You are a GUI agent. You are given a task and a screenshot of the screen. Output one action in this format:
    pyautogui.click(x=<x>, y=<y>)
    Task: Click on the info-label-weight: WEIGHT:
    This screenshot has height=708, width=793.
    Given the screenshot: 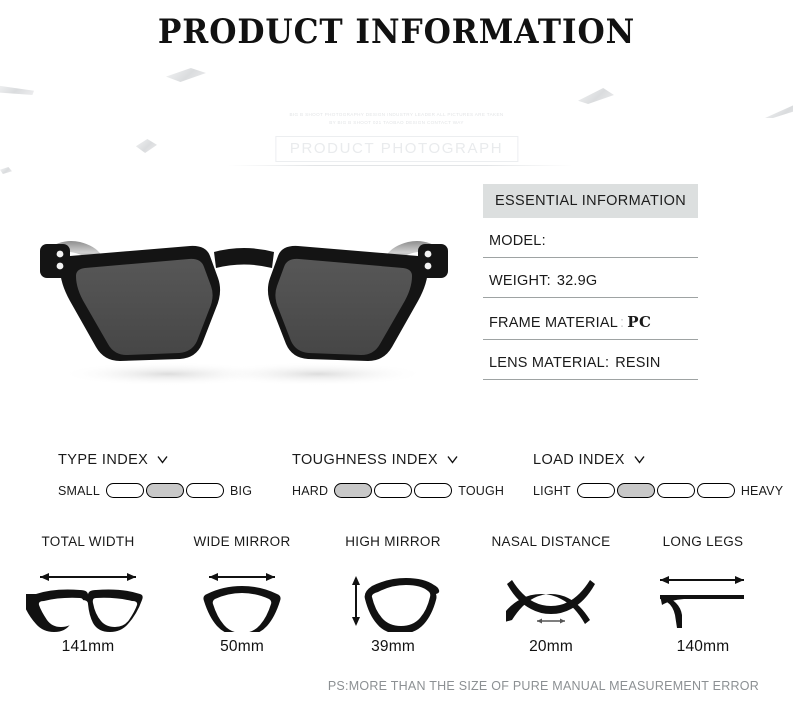 What is the action you would take?
    pyautogui.click(x=520, y=281)
    